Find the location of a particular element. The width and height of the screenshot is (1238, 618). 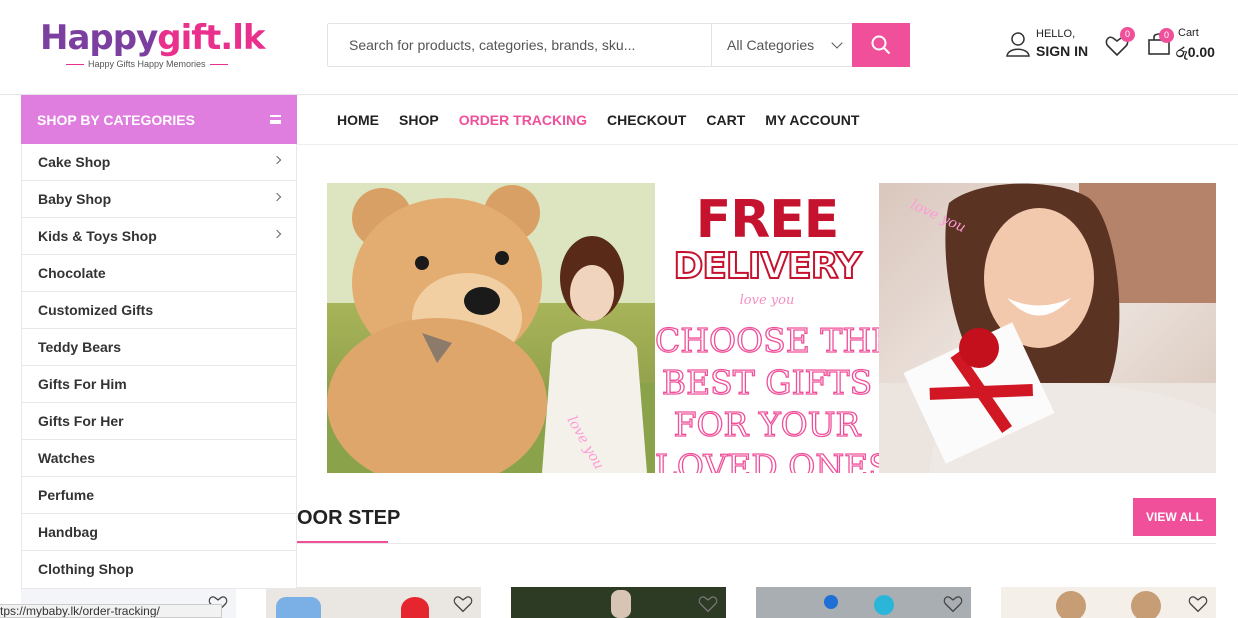

shop-by-categories-button: SHOP BY CATEGORIES is located at coordinates (159, 119).